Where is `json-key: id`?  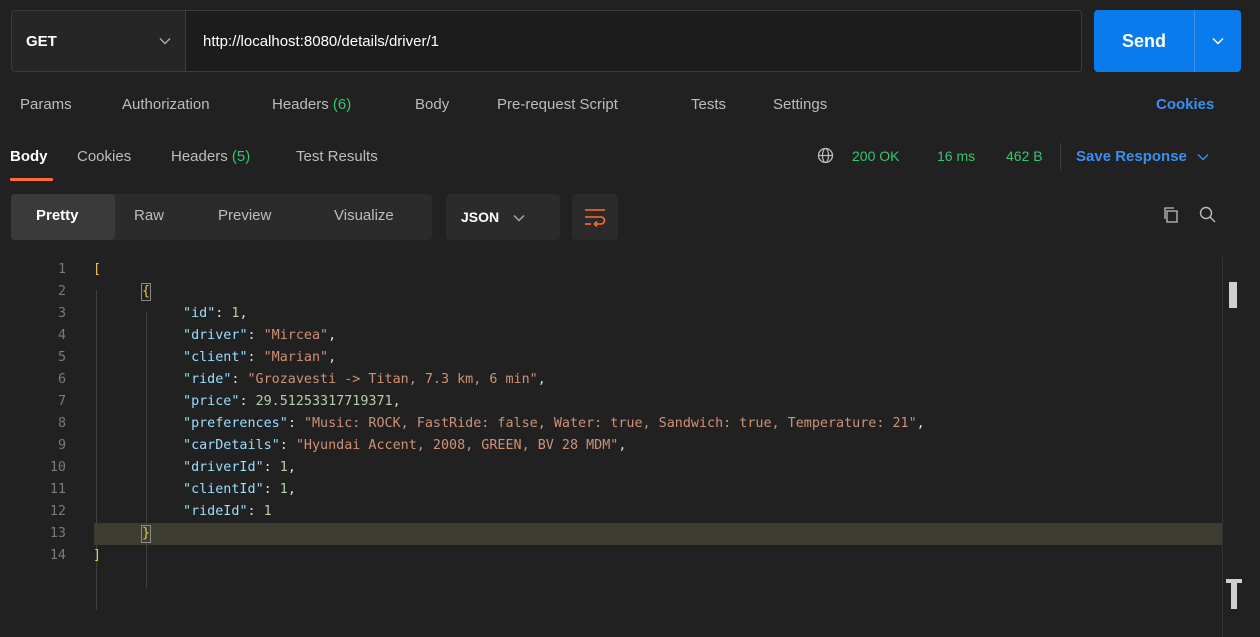 json-key: id is located at coordinates (199, 313).